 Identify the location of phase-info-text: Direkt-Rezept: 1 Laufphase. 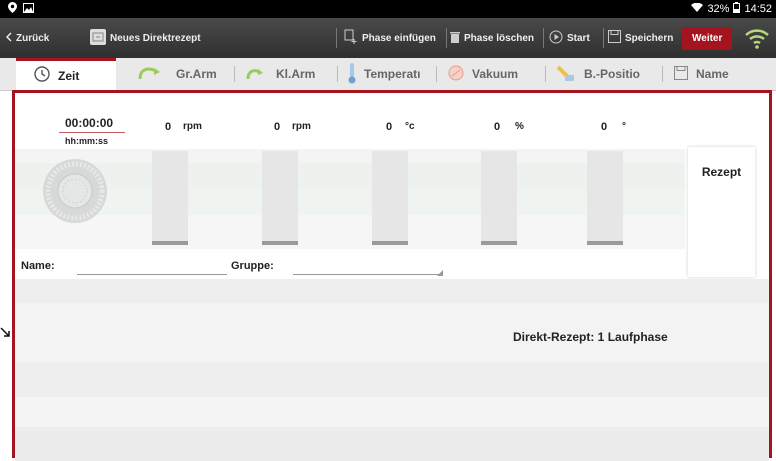
(590, 337).